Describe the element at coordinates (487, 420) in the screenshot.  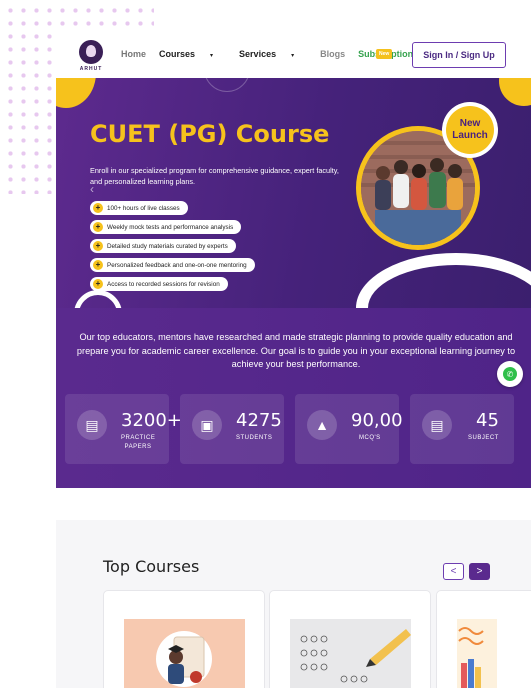
I see `stat-value: 45` at that location.